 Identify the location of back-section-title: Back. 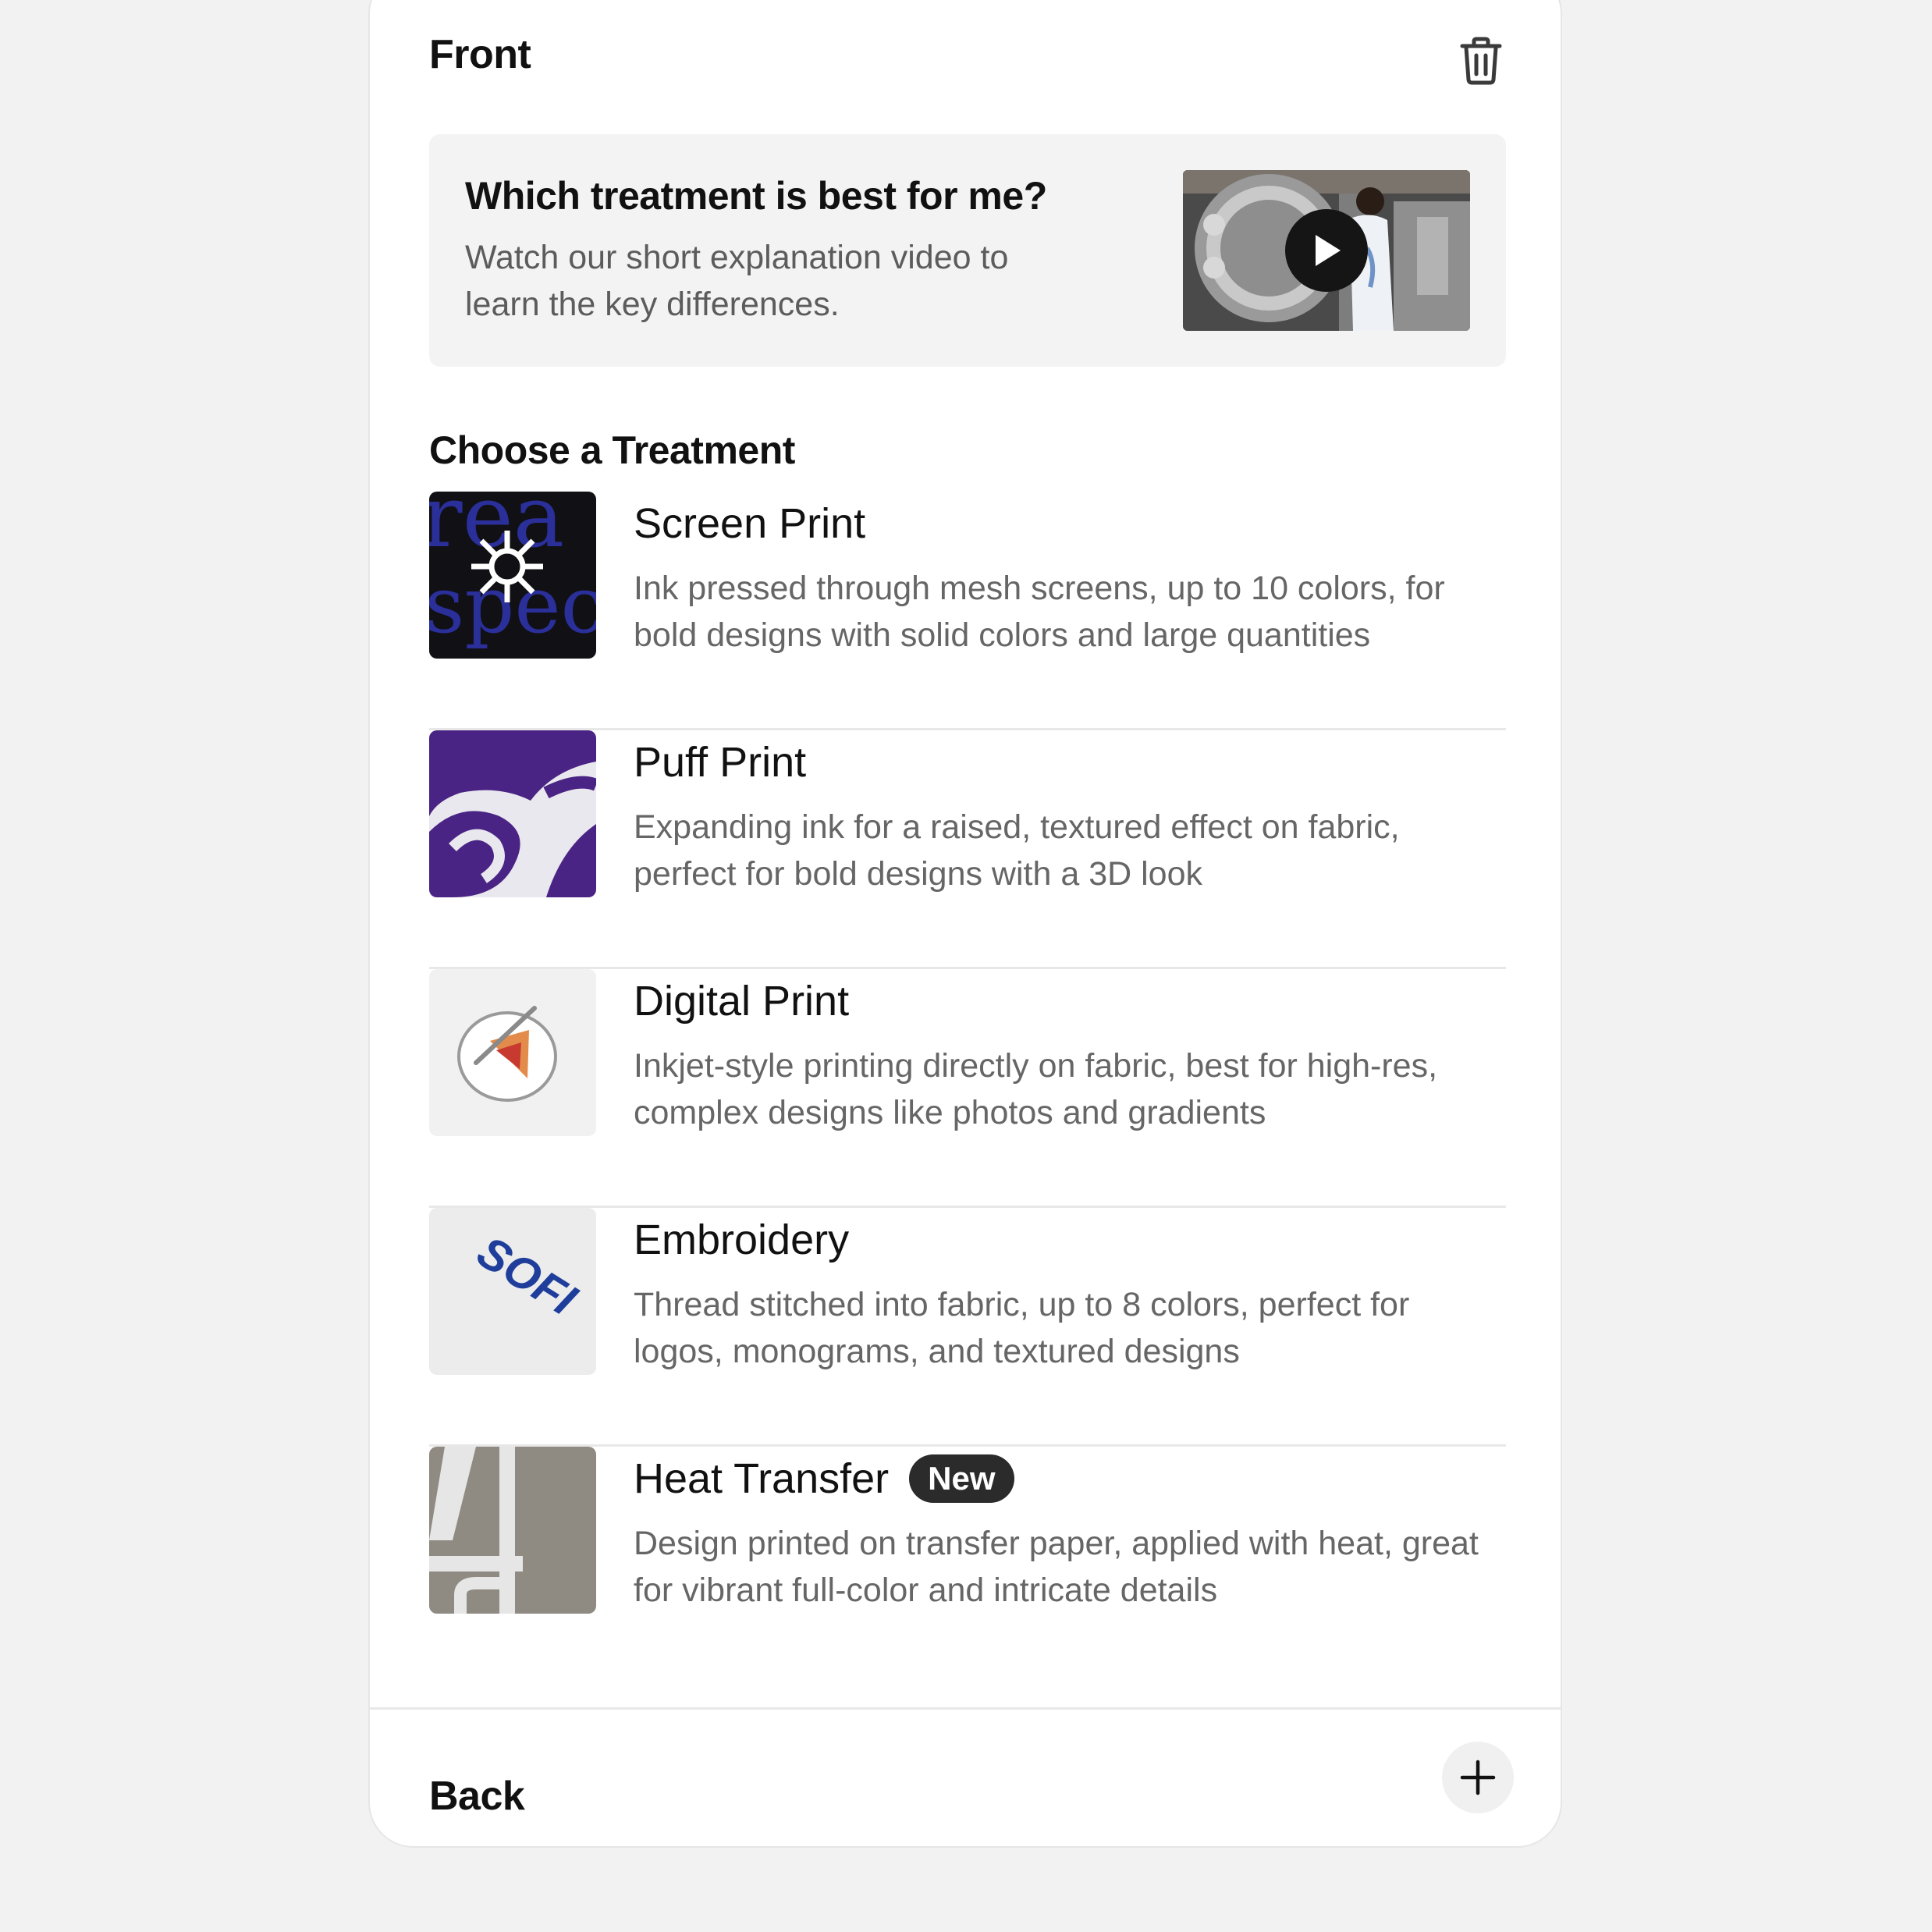
(477, 1796).